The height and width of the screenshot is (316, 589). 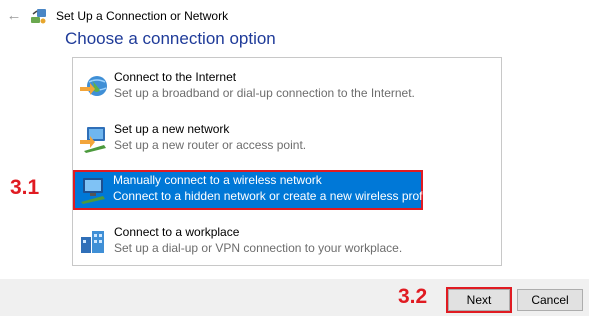 What do you see at coordinates (479, 300) in the screenshot?
I see `next-button: Next` at bounding box center [479, 300].